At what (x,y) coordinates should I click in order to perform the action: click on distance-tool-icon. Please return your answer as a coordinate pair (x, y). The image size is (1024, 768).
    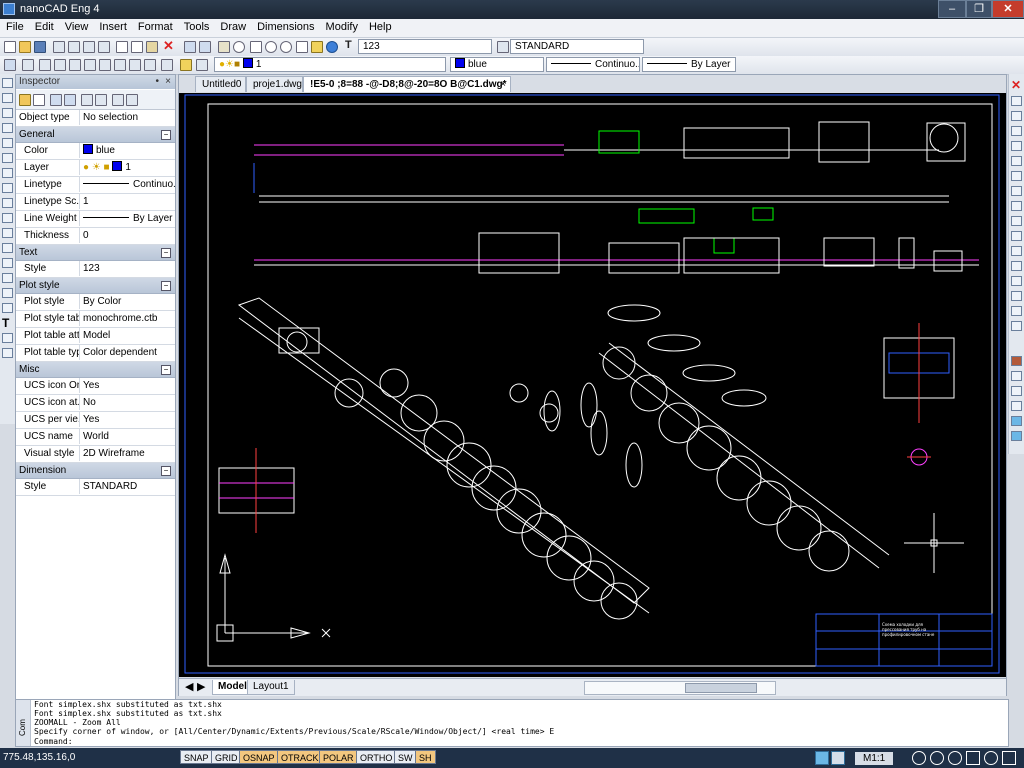
    Looking at the image, I should click on (1016, 376).